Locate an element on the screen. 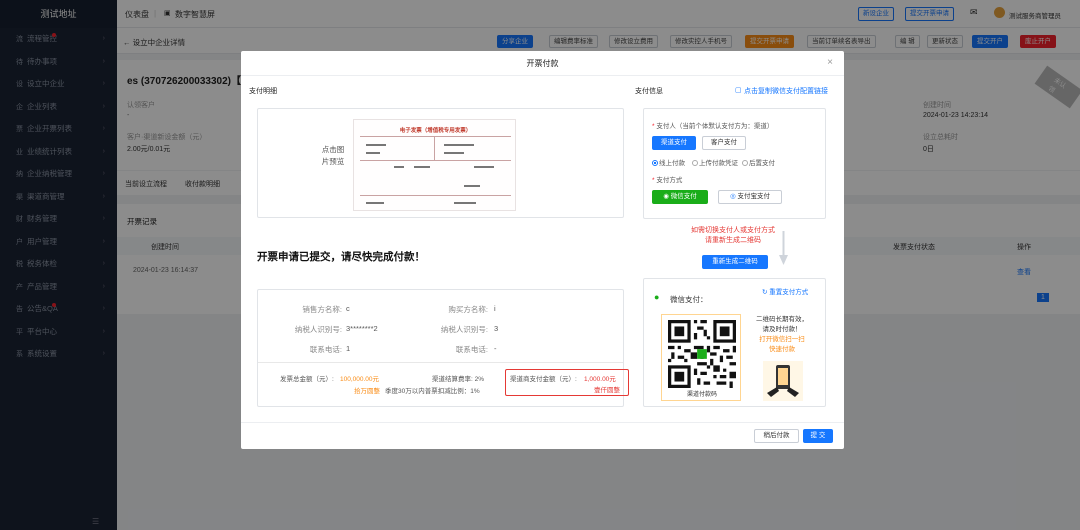 The width and height of the screenshot is (1080, 530). channel-pay-button: 渠道支付 is located at coordinates (674, 143).